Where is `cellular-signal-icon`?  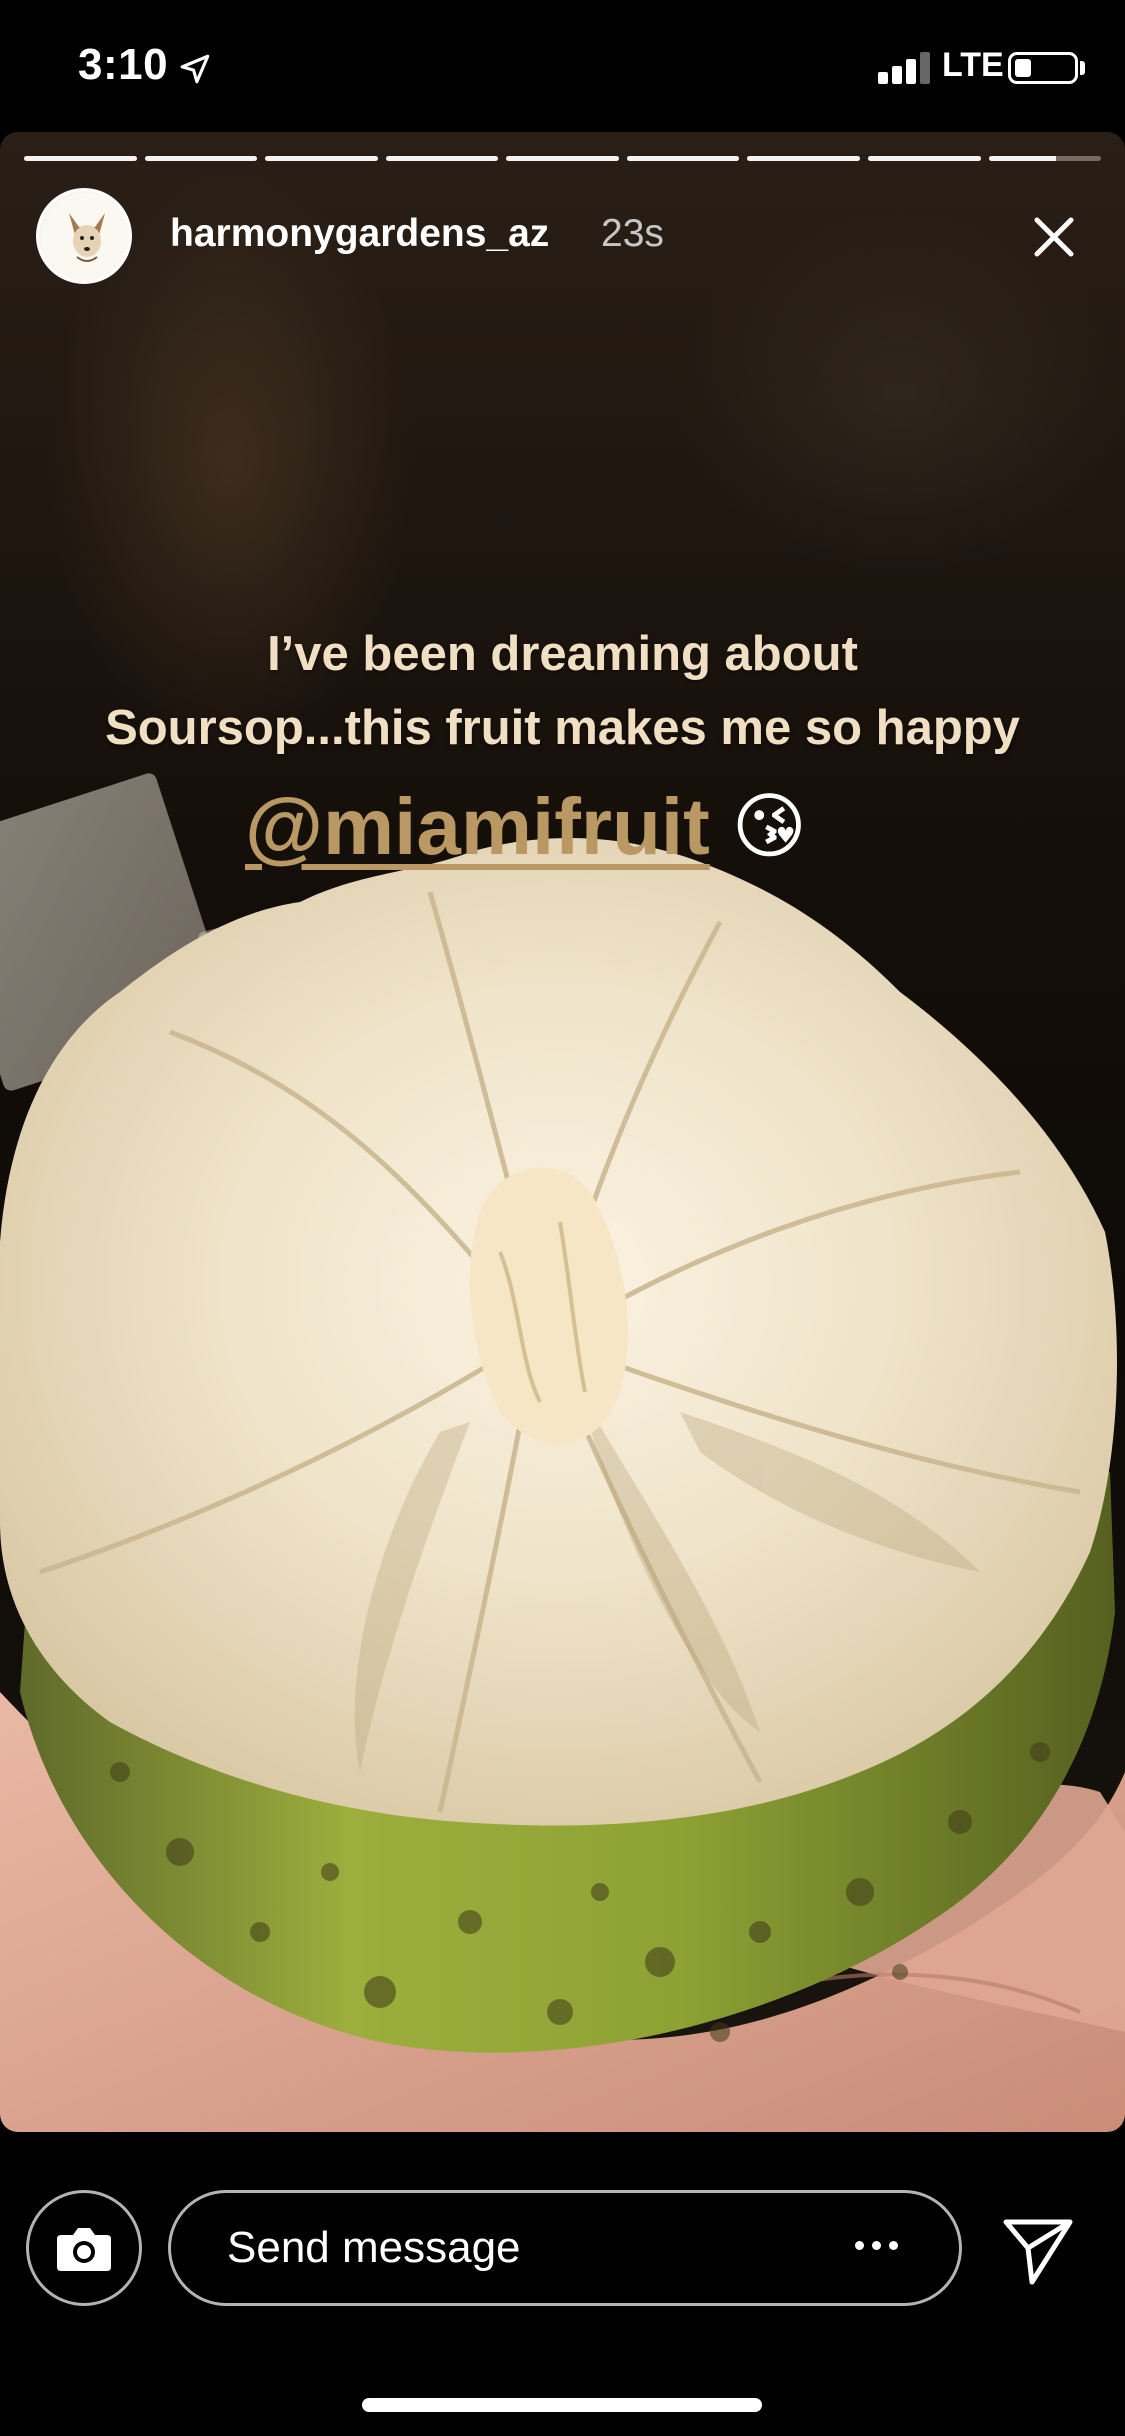 cellular-signal-icon is located at coordinates (906, 67).